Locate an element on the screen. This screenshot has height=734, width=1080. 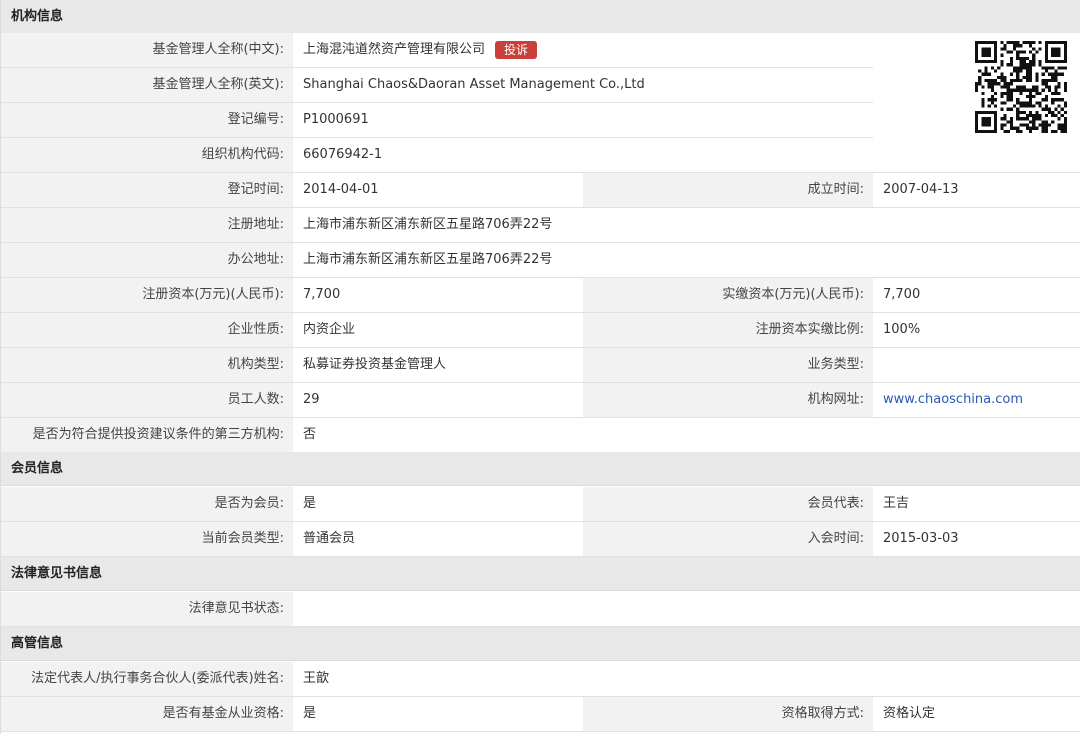
reg-date-value: 2014-04-01 is located at coordinates (438, 190).